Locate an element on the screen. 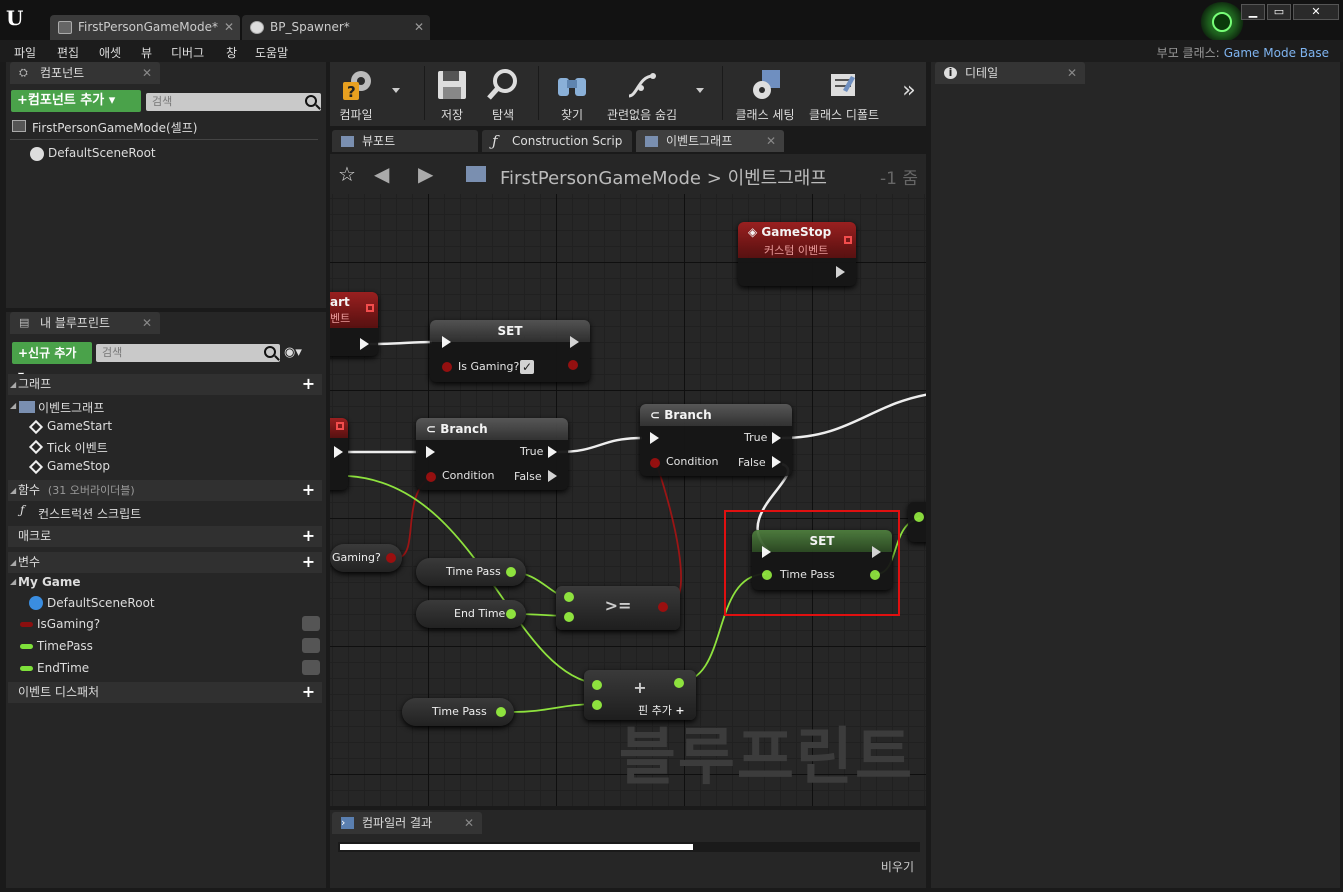  tab-bp-spawner: BP_Spawner* ✕ is located at coordinates (336, 27).